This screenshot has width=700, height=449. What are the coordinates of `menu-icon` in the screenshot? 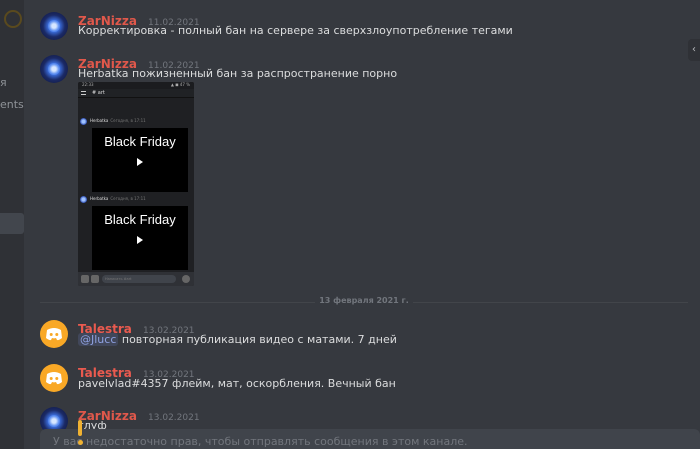 It's located at (83, 93).